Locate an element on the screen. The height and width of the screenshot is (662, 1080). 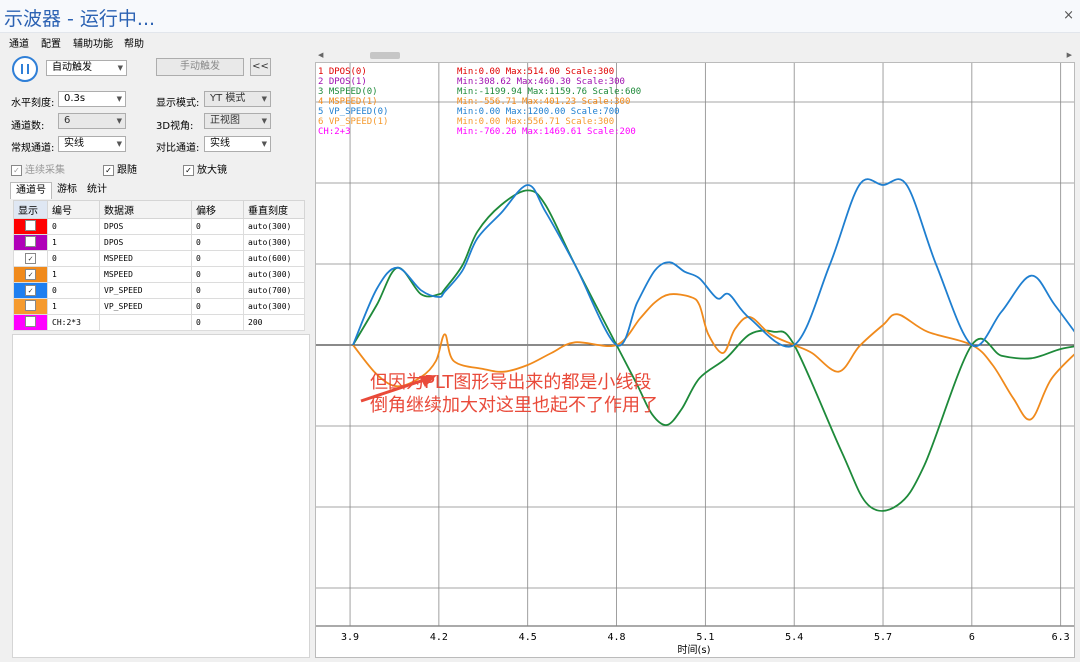
normal-channel-label: 常规通道: is located at coordinates (33, 148).